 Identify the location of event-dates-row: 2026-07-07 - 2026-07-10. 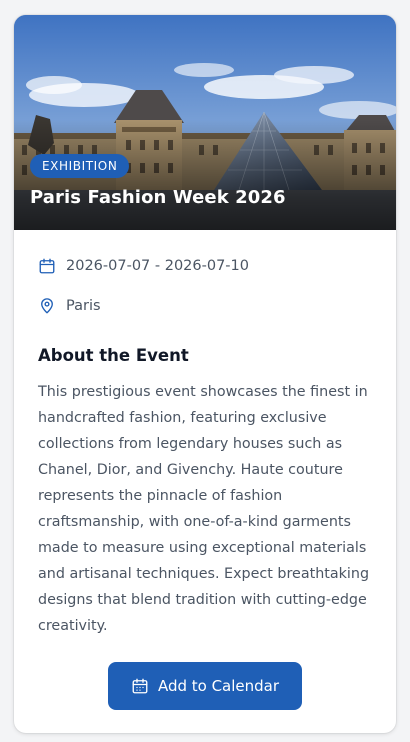
(143, 266).